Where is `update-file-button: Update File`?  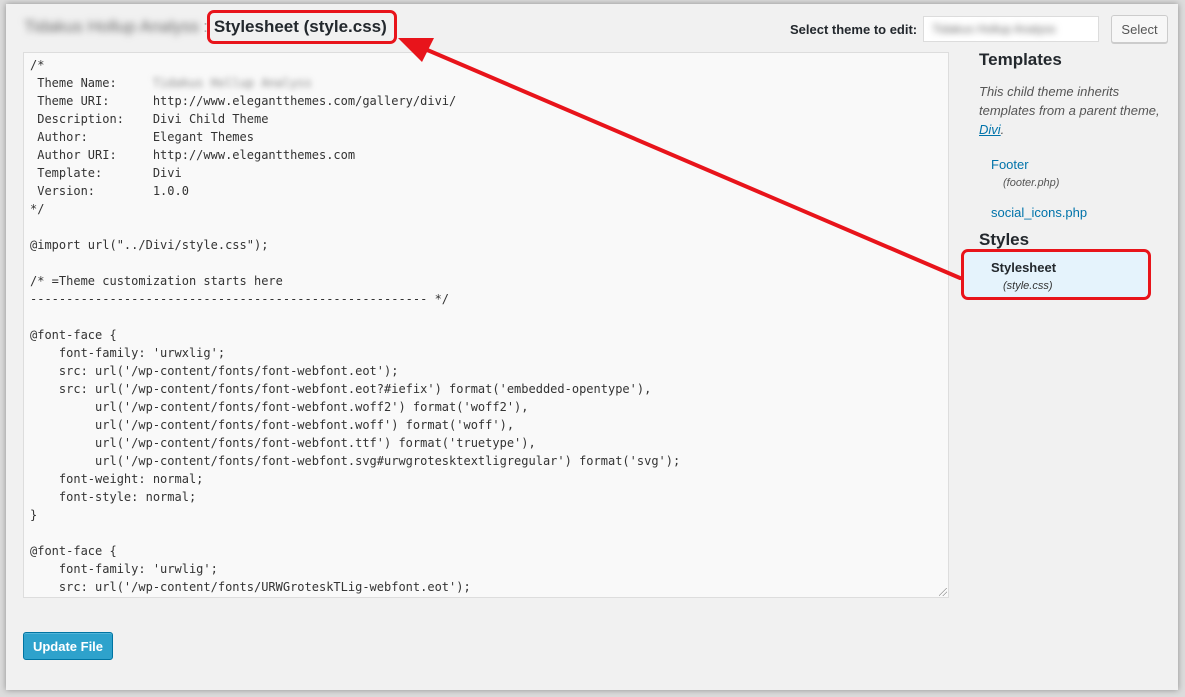
update-file-button: Update File is located at coordinates (68, 646).